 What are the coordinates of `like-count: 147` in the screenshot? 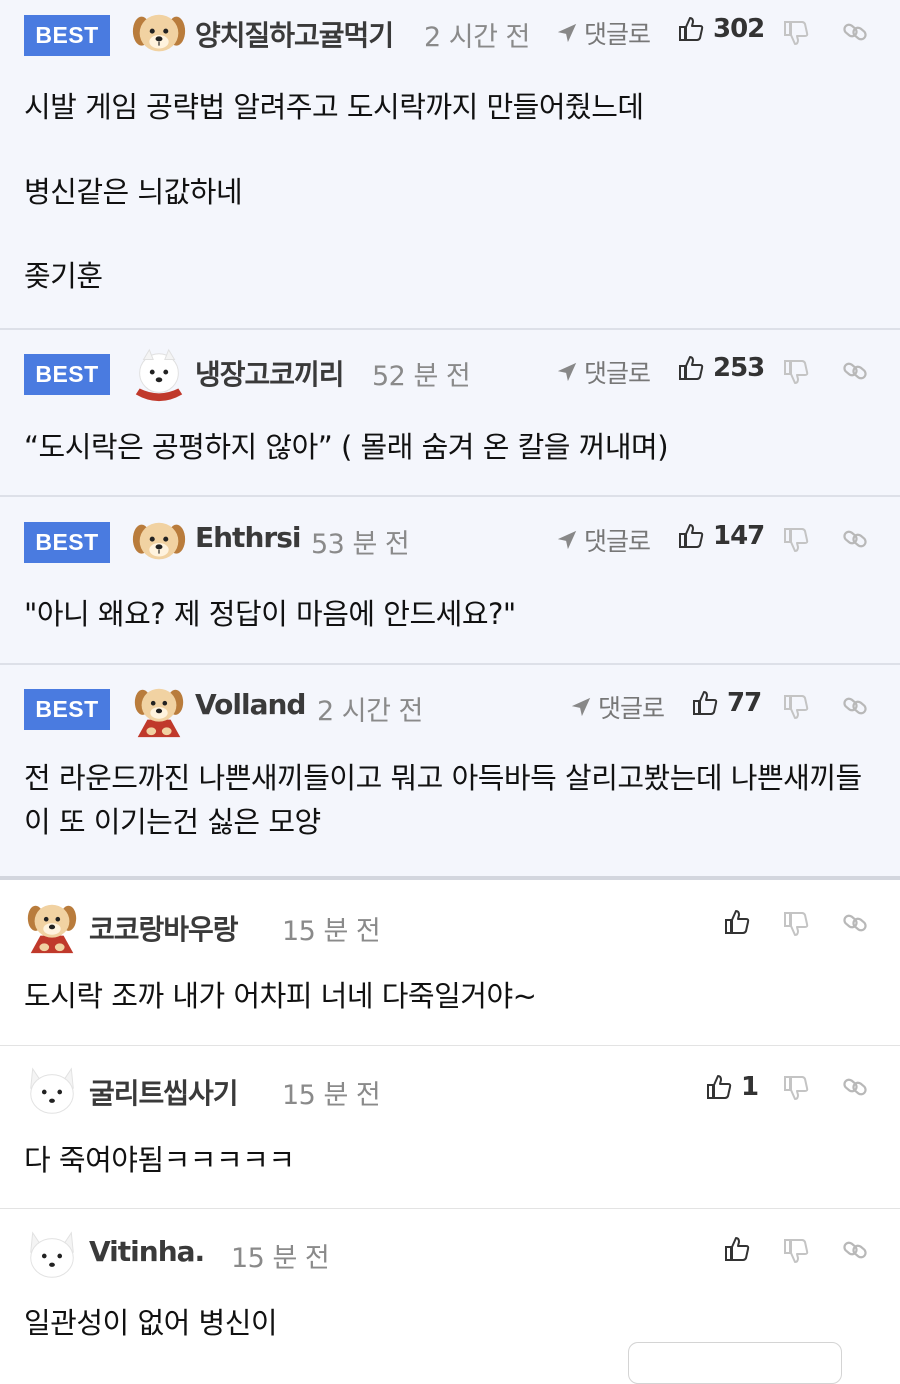 It's located at (739, 536).